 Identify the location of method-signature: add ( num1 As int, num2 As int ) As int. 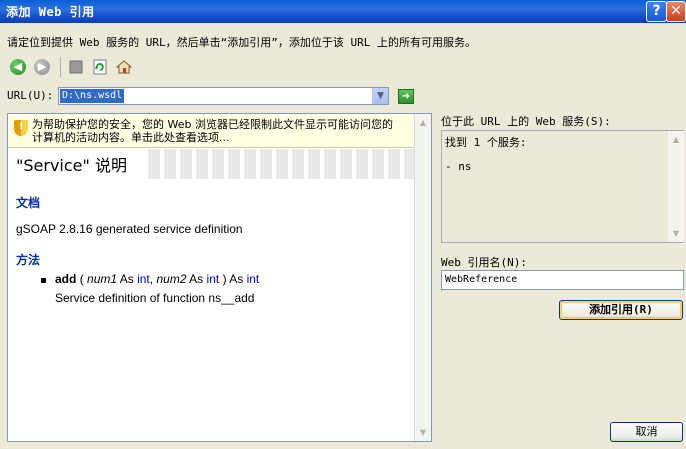
(157, 279).